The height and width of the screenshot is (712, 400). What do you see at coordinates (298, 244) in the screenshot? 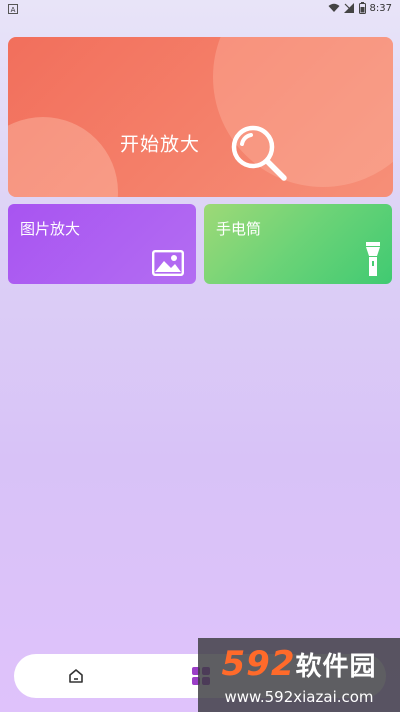
I see `flashlight-card: 手电筒` at bounding box center [298, 244].